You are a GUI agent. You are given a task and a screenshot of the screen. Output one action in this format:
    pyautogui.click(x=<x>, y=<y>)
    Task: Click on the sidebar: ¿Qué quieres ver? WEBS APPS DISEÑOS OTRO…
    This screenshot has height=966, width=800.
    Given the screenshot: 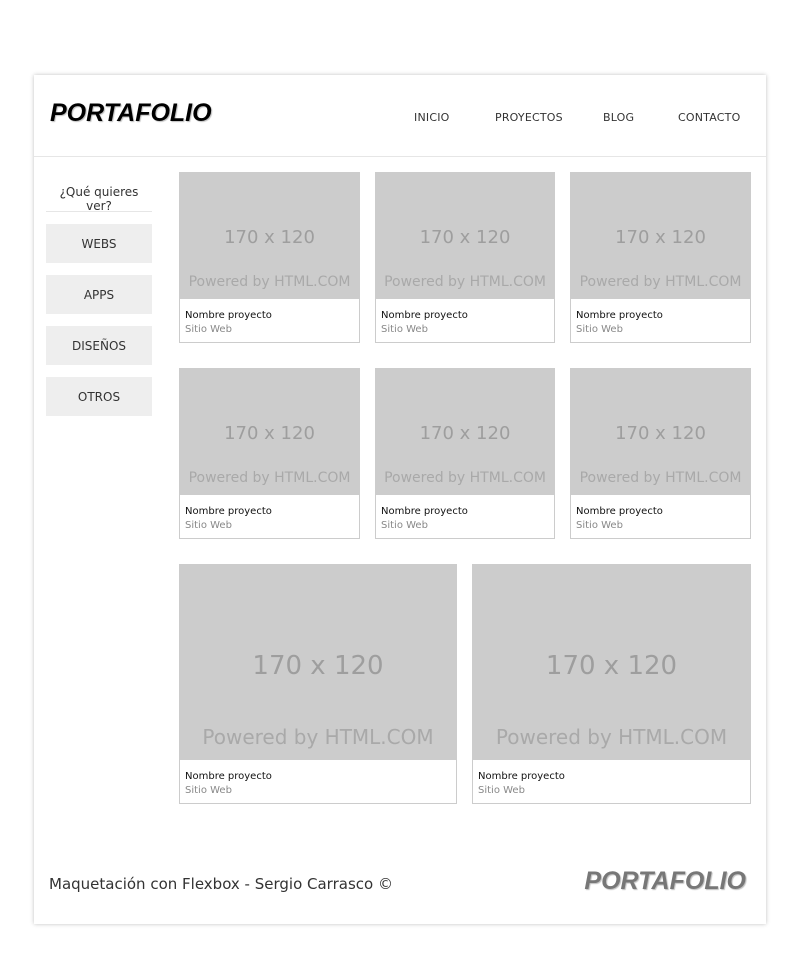 What is the action you would take?
    pyautogui.click(x=99, y=294)
    